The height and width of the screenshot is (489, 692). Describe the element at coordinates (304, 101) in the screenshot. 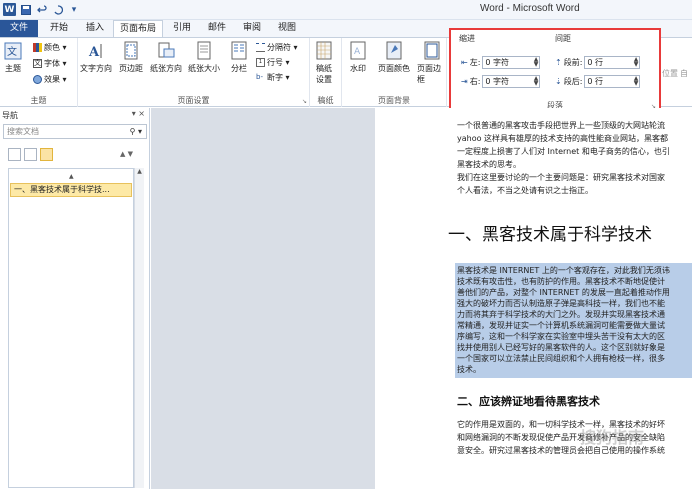

I see `page-setup-launcher-icon: ↘` at that location.